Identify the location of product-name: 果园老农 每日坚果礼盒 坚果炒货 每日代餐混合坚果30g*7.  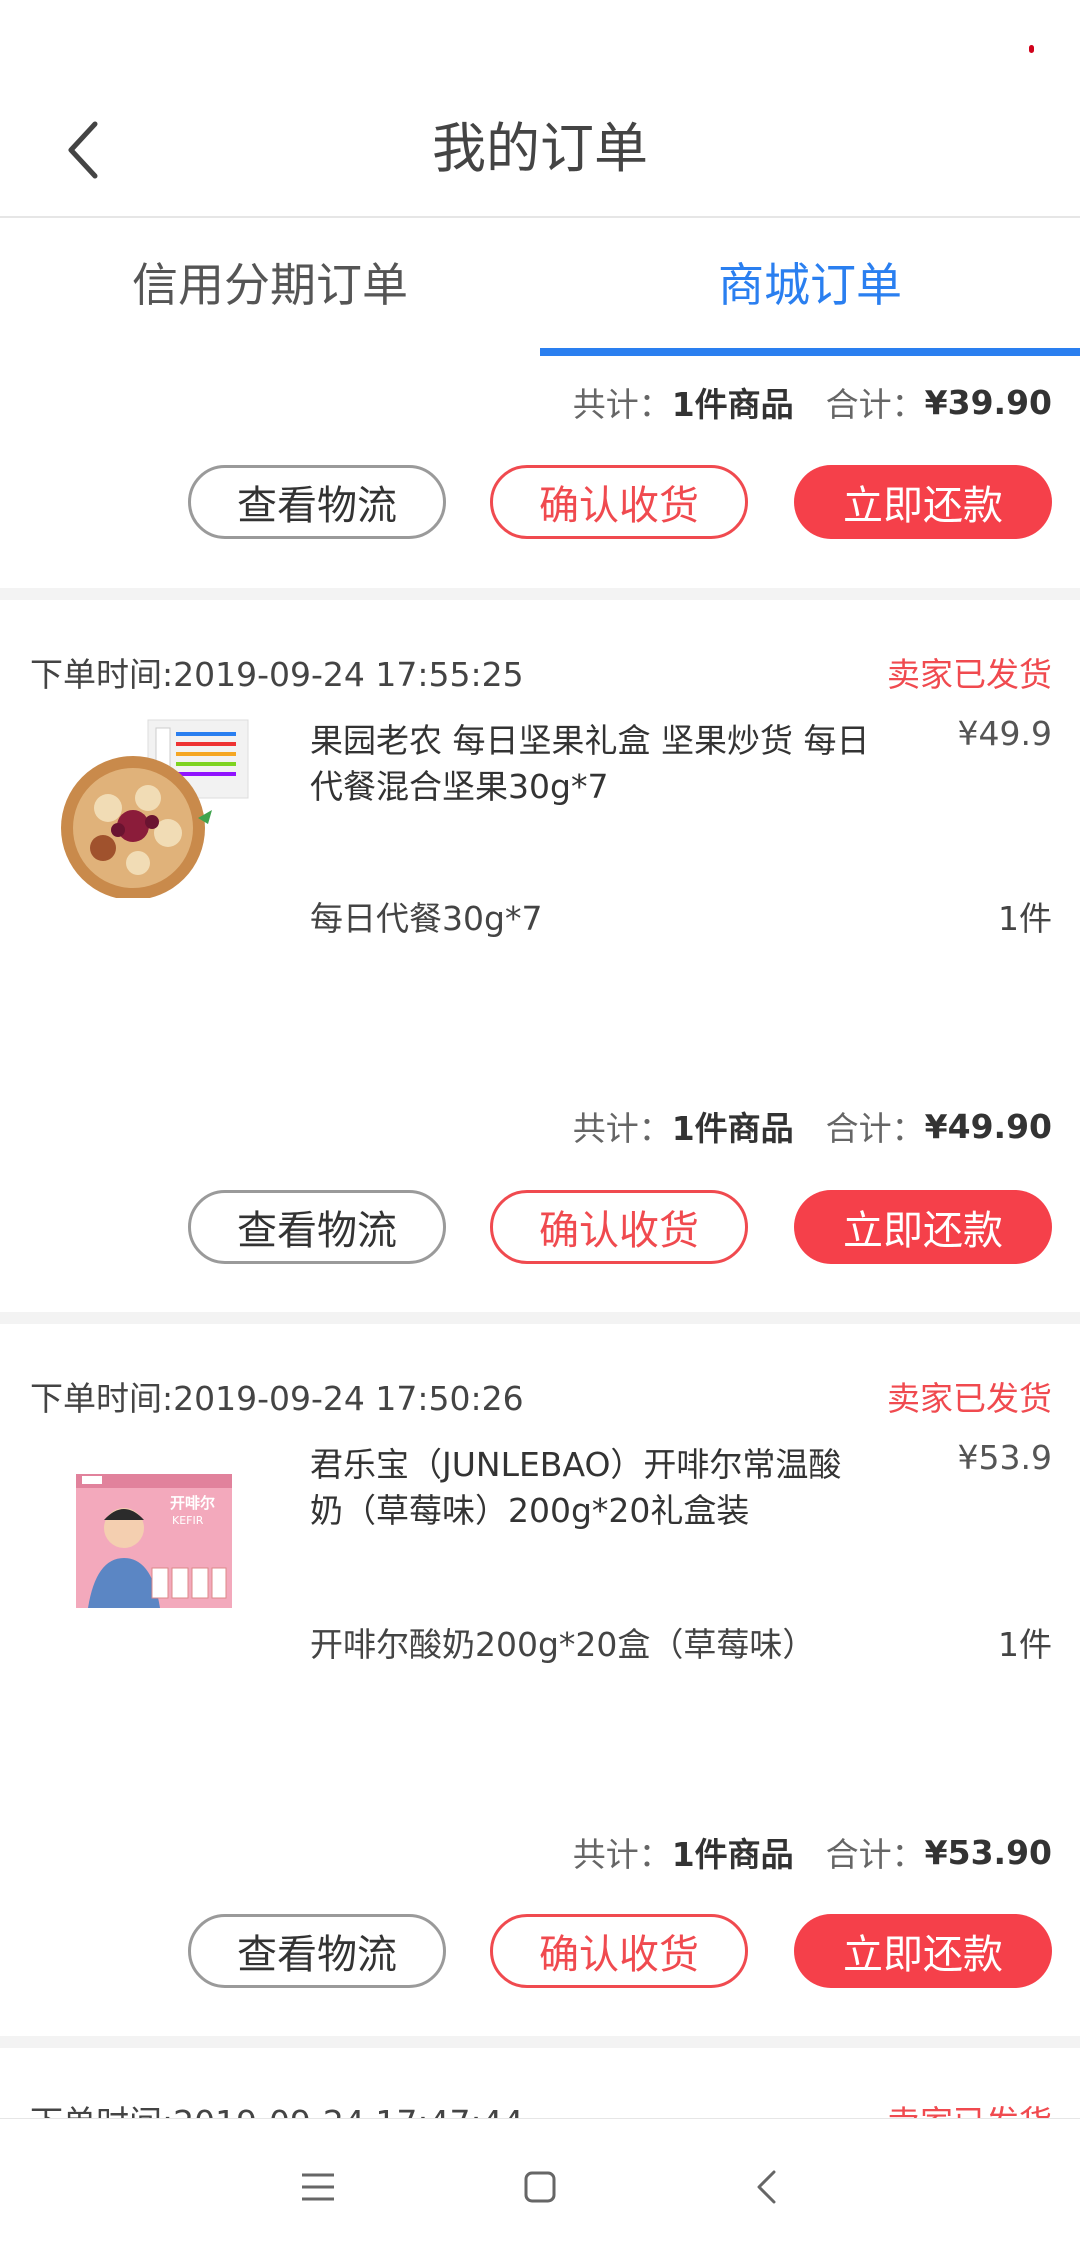
(590, 764).